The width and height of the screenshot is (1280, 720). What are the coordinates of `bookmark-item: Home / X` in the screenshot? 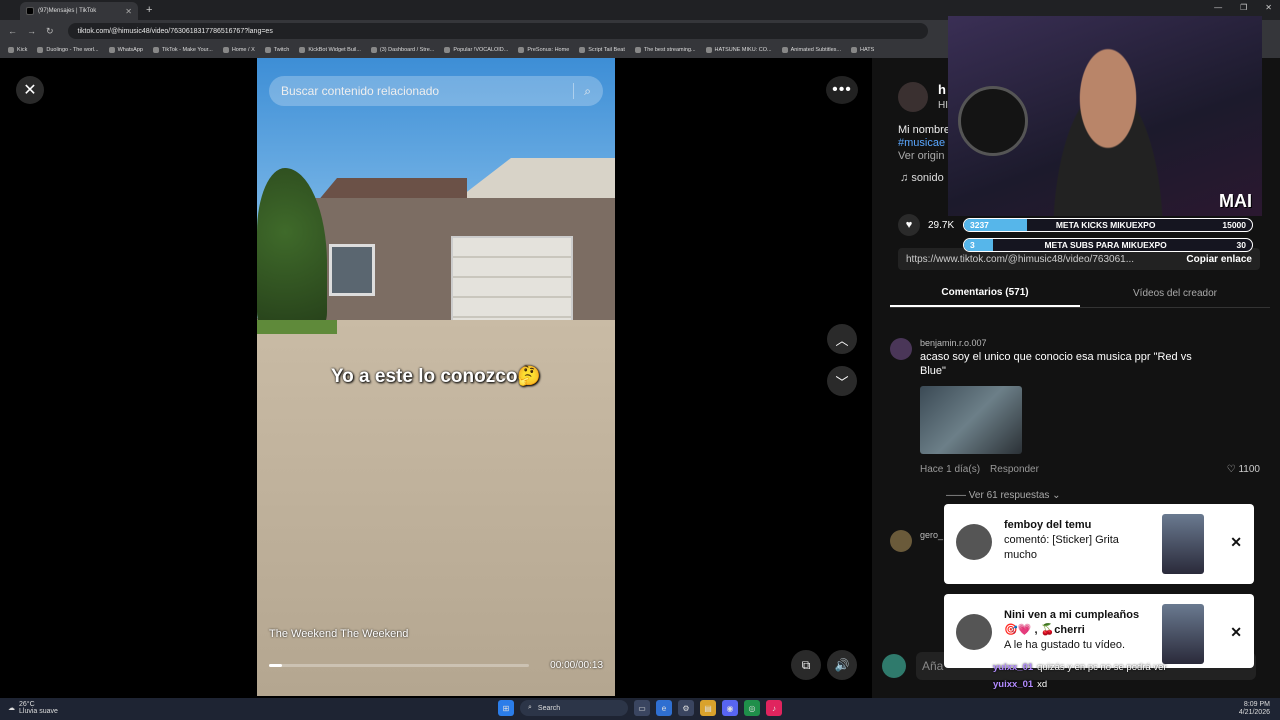 It's located at (238, 50).